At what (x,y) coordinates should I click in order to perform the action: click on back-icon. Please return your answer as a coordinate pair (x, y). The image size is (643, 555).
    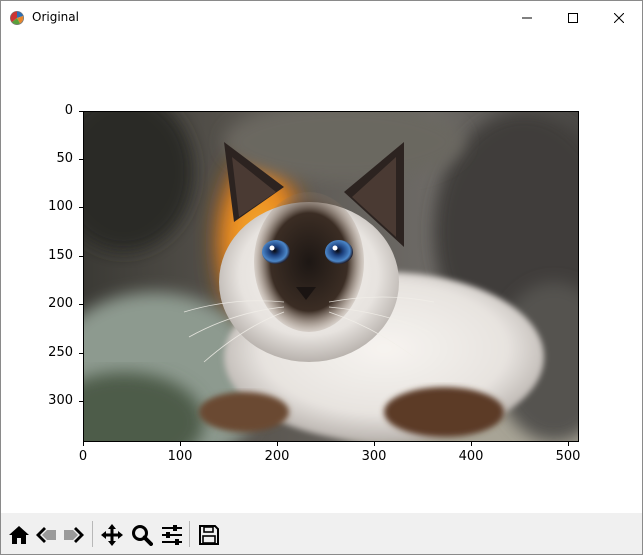
    Looking at the image, I should click on (46, 535).